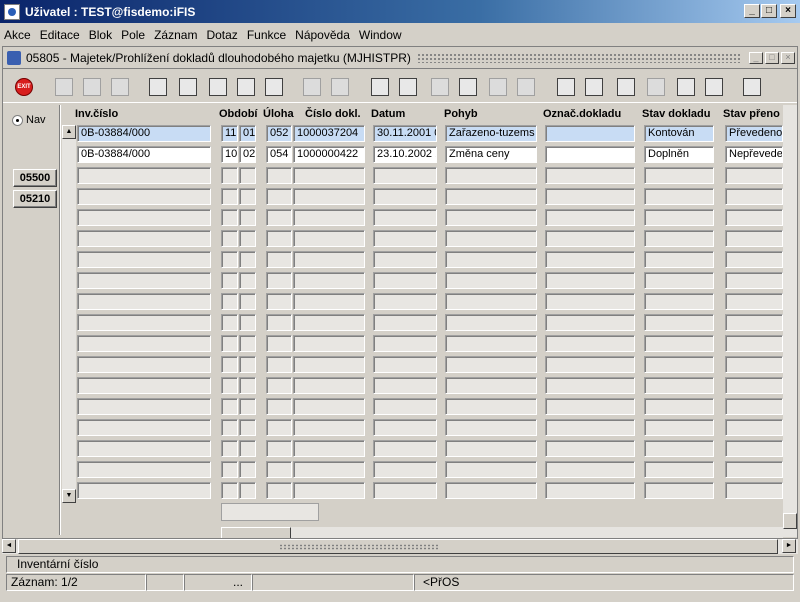 The image size is (800, 602). Describe the element at coordinates (100, 35) in the screenshot. I see `menu-blok: Blok` at that location.